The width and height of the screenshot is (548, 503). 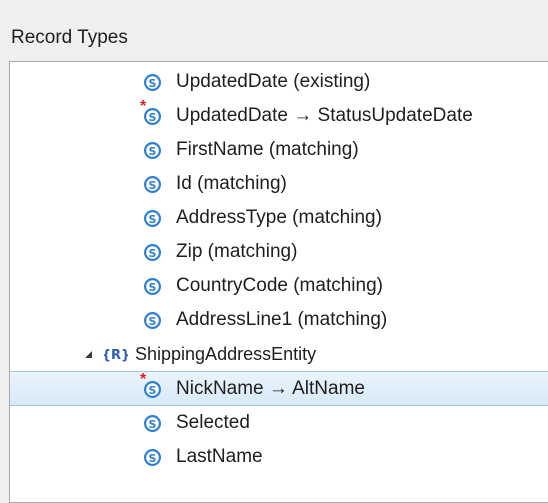 I want to click on tree-item-label: UpdatedDate → StatusUpdateDate, so click(x=324, y=115).